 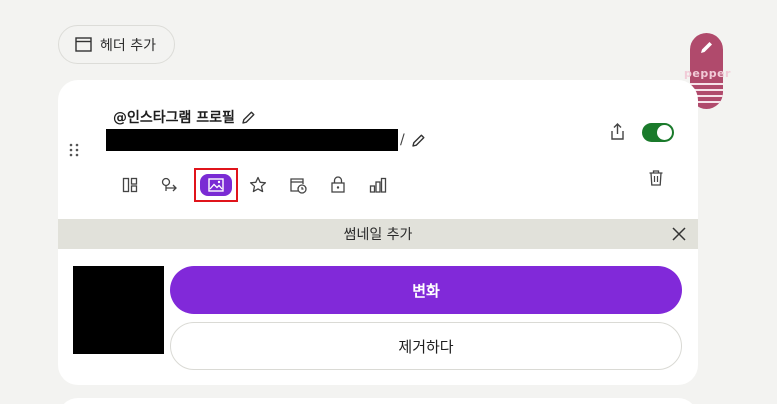 What do you see at coordinates (656, 178) in the screenshot?
I see `trash-icon` at bounding box center [656, 178].